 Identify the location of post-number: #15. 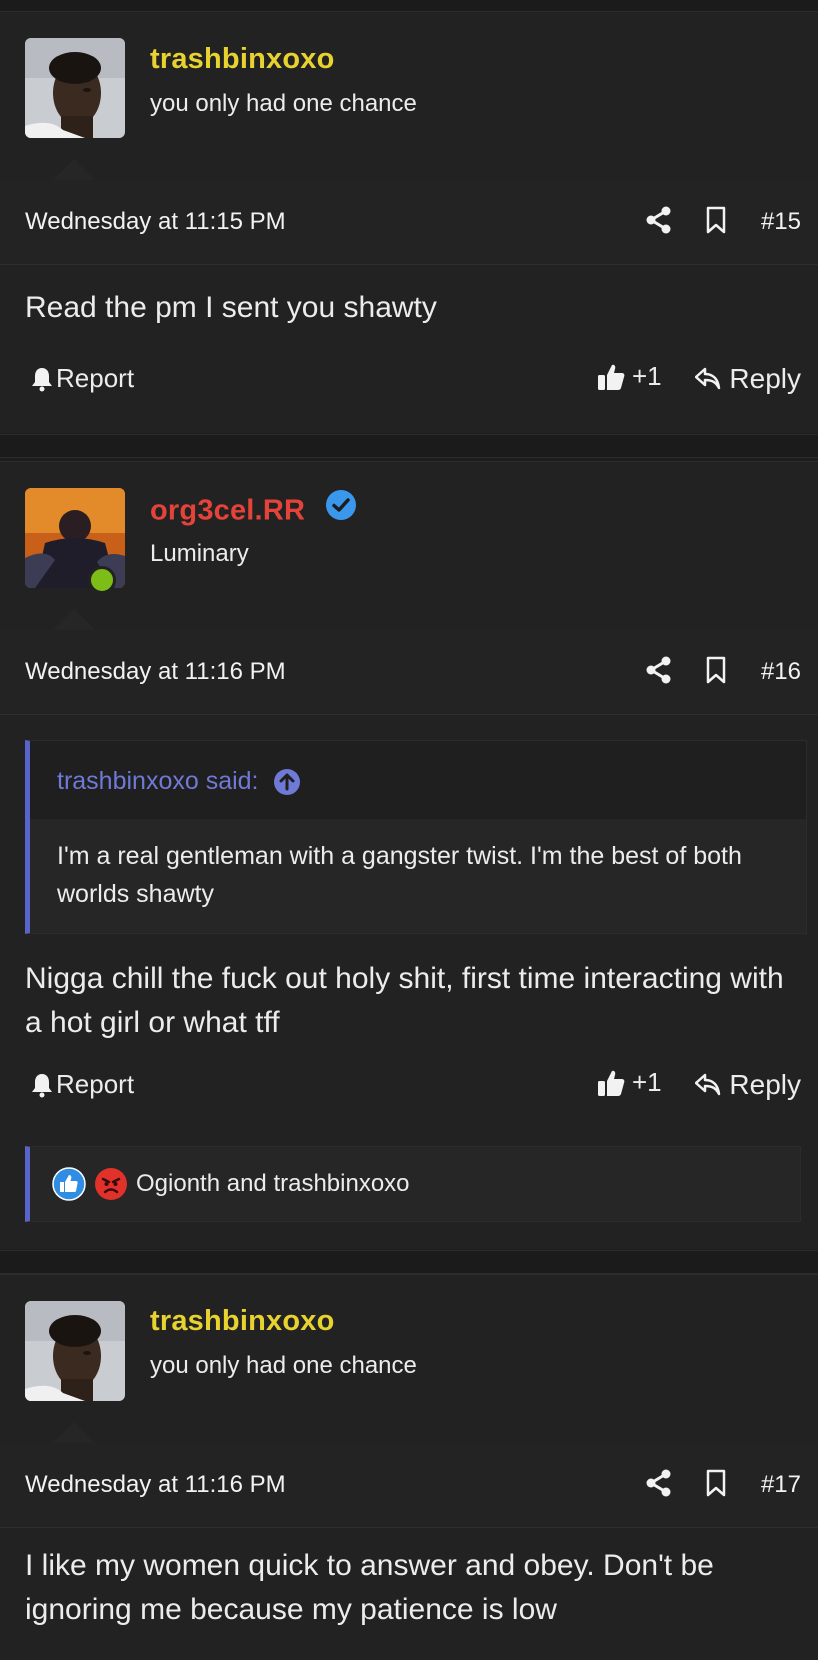
(781, 222).